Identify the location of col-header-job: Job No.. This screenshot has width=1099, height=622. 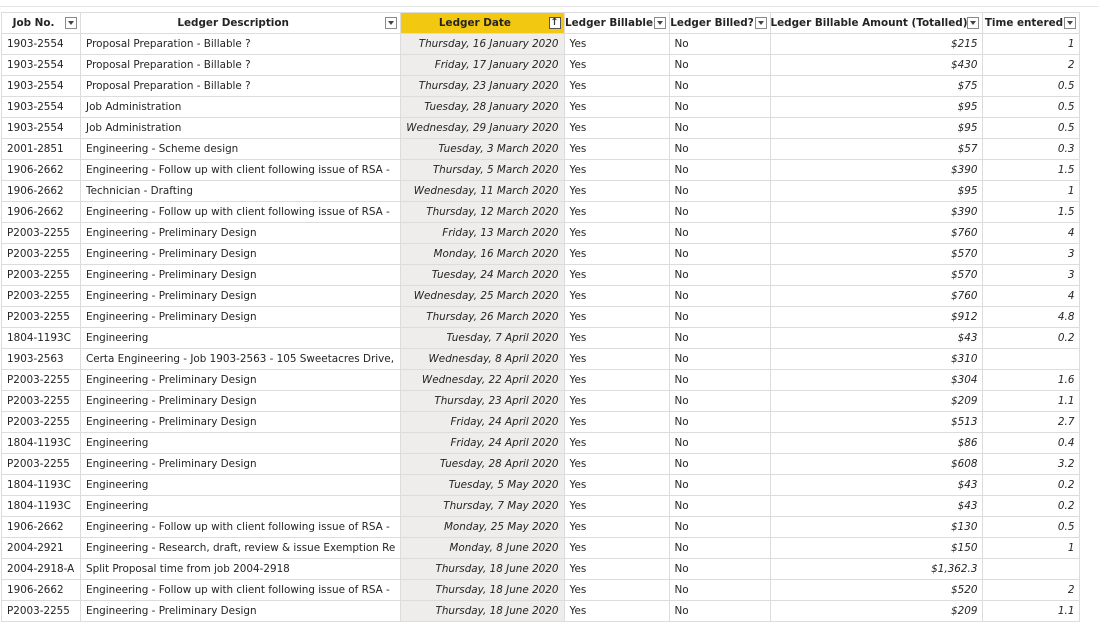
(41, 23).